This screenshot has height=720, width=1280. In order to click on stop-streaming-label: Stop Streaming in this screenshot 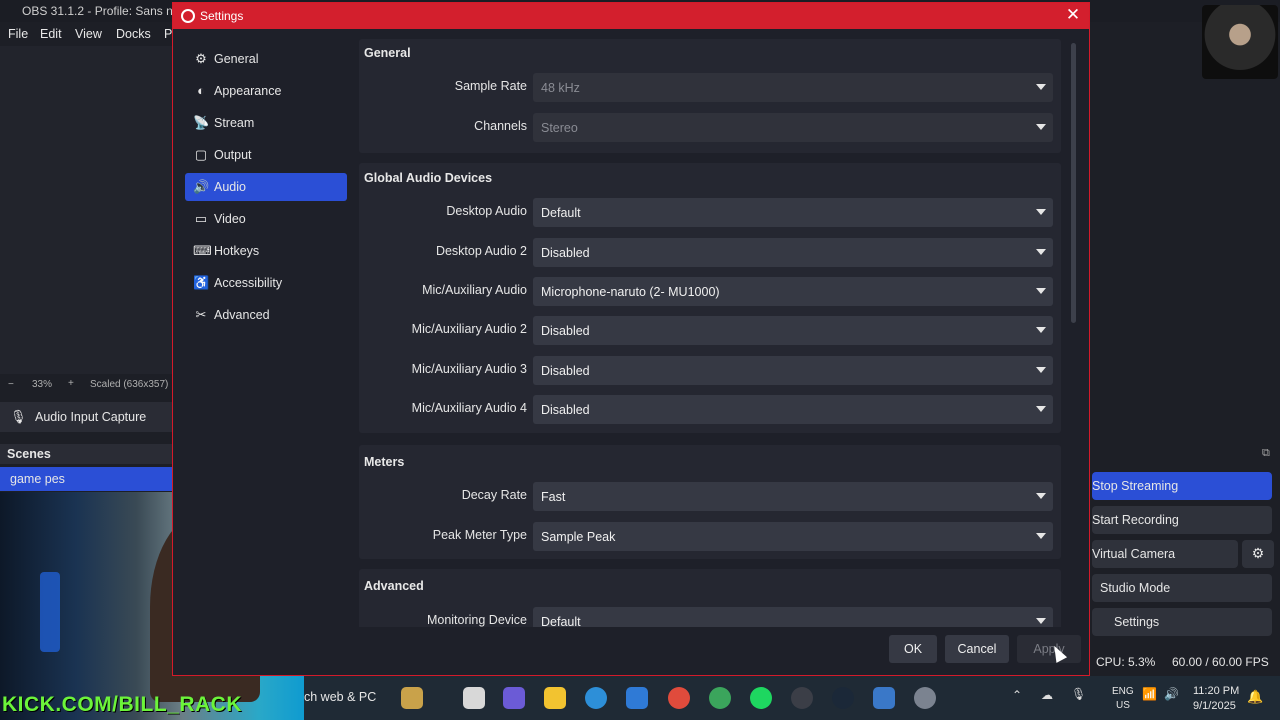, I will do `click(1135, 486)`.